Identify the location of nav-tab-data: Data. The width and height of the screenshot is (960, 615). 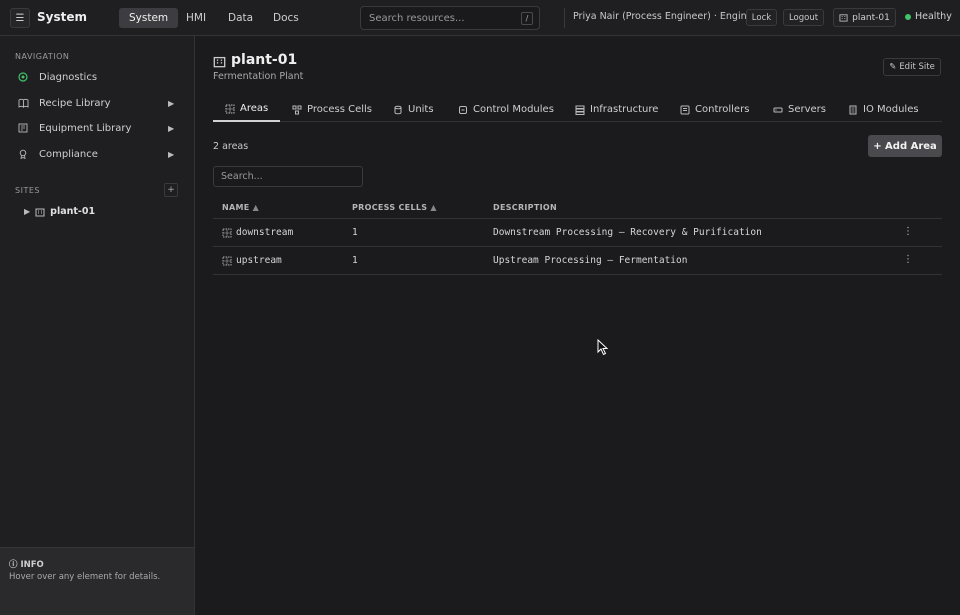
(240, 18).